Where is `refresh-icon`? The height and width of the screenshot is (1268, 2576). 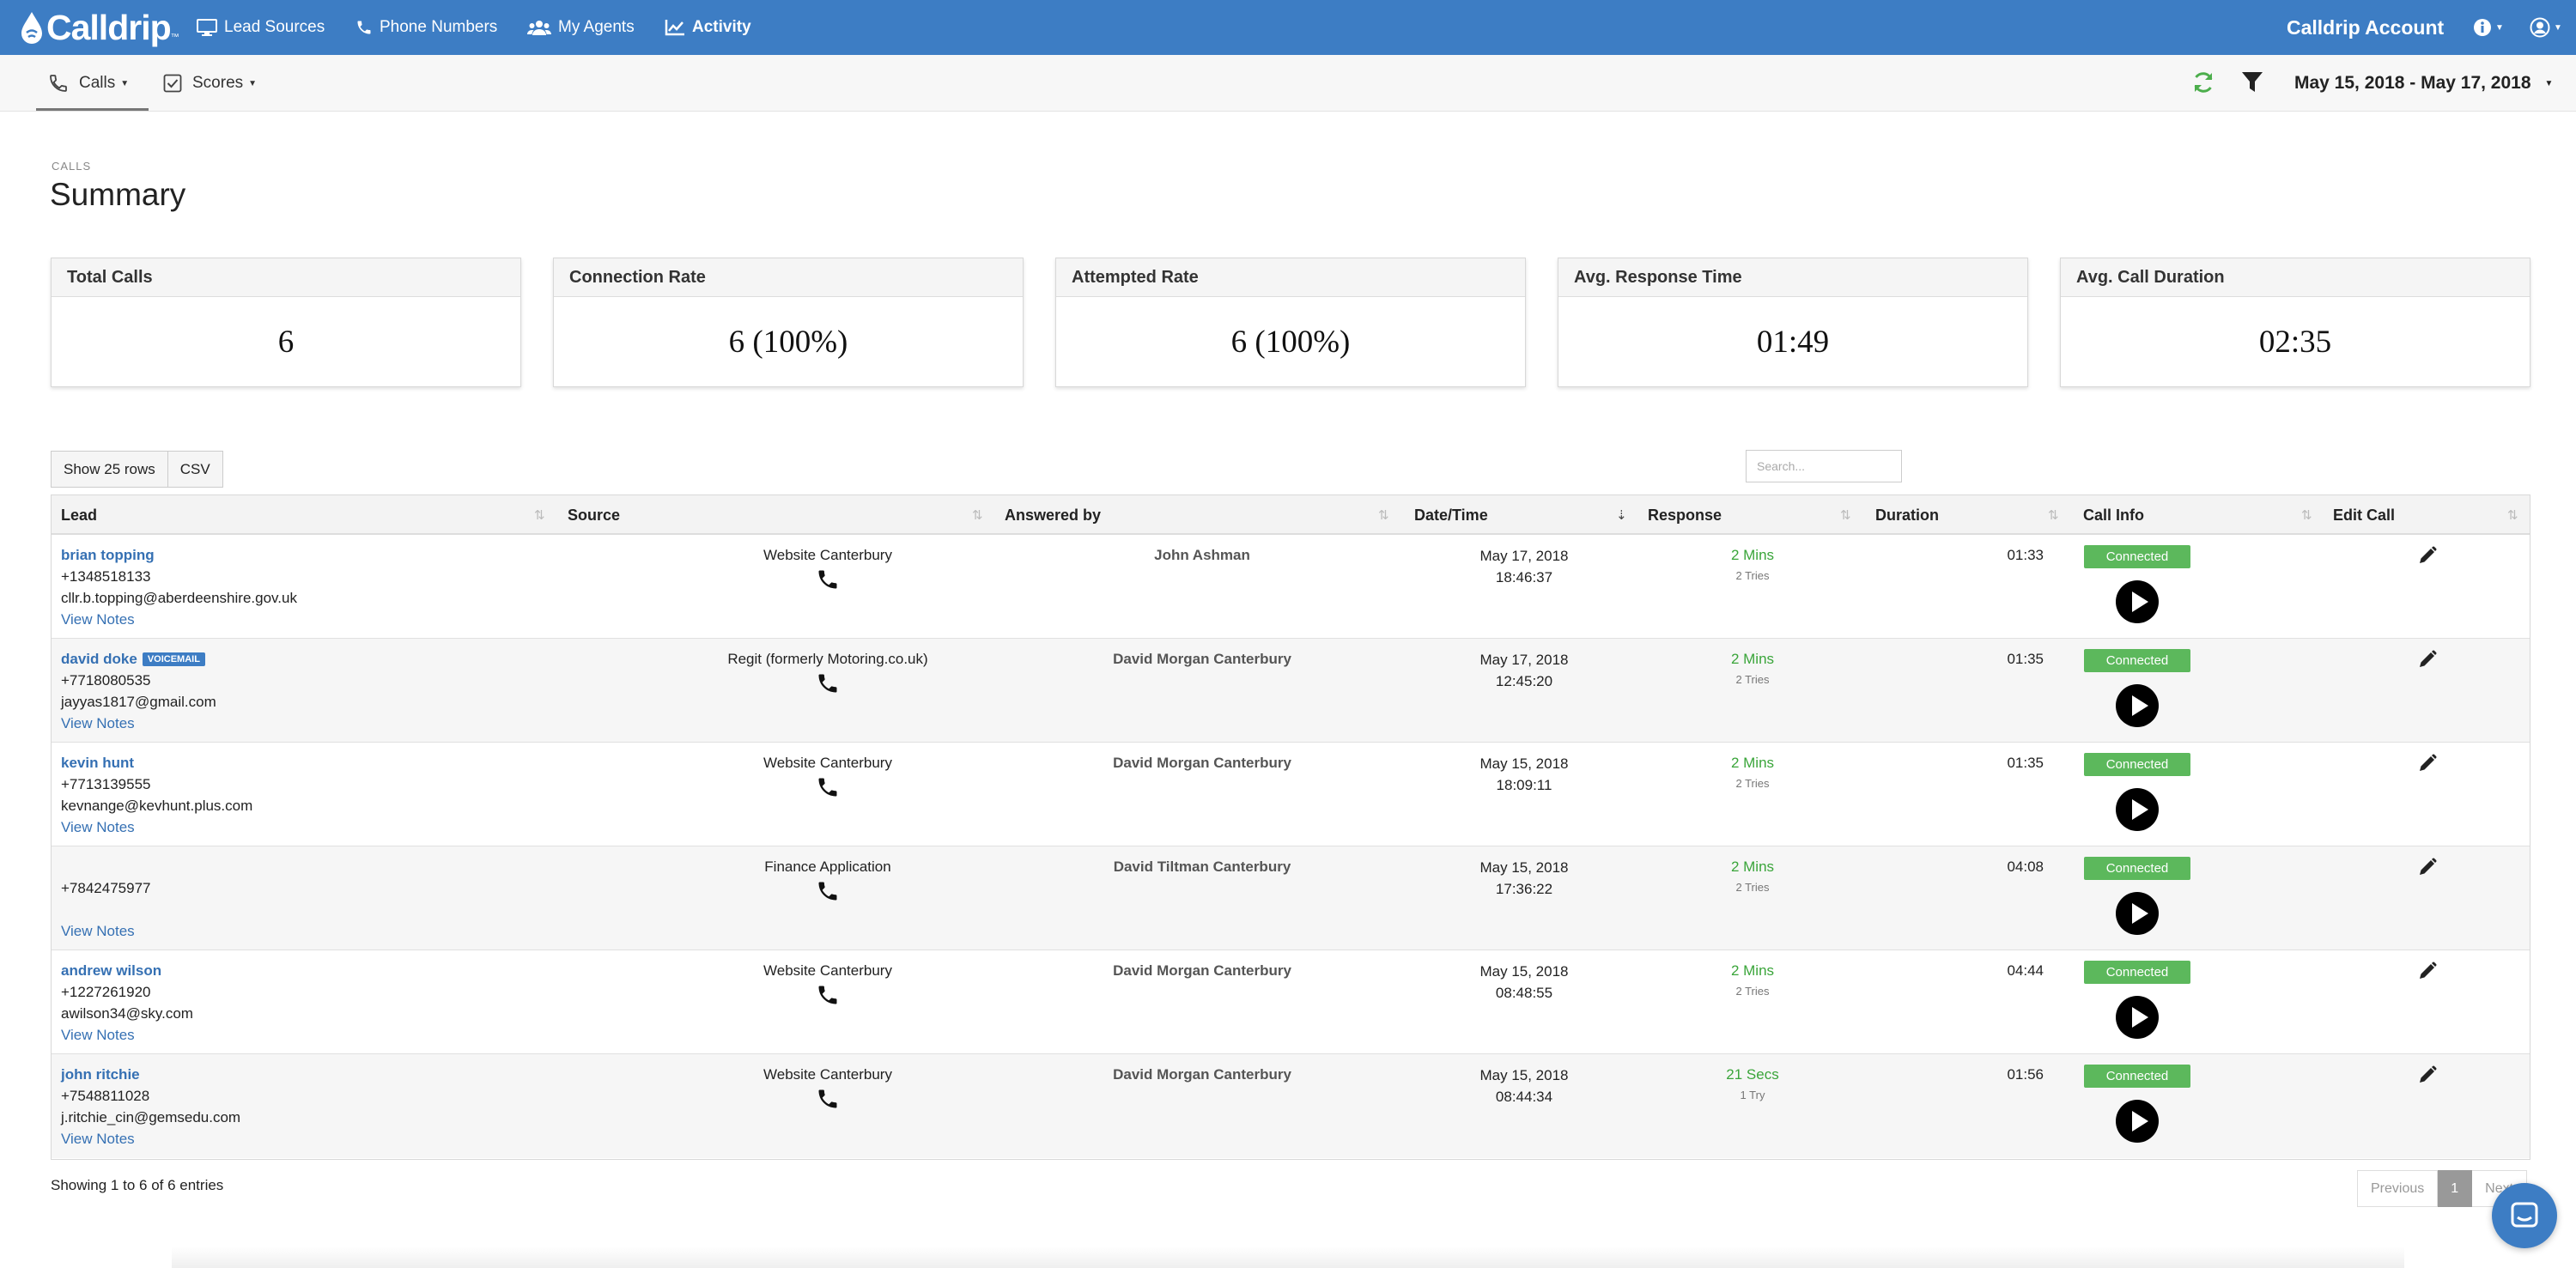
refresh-icon is located at coordinates (2203, 82).